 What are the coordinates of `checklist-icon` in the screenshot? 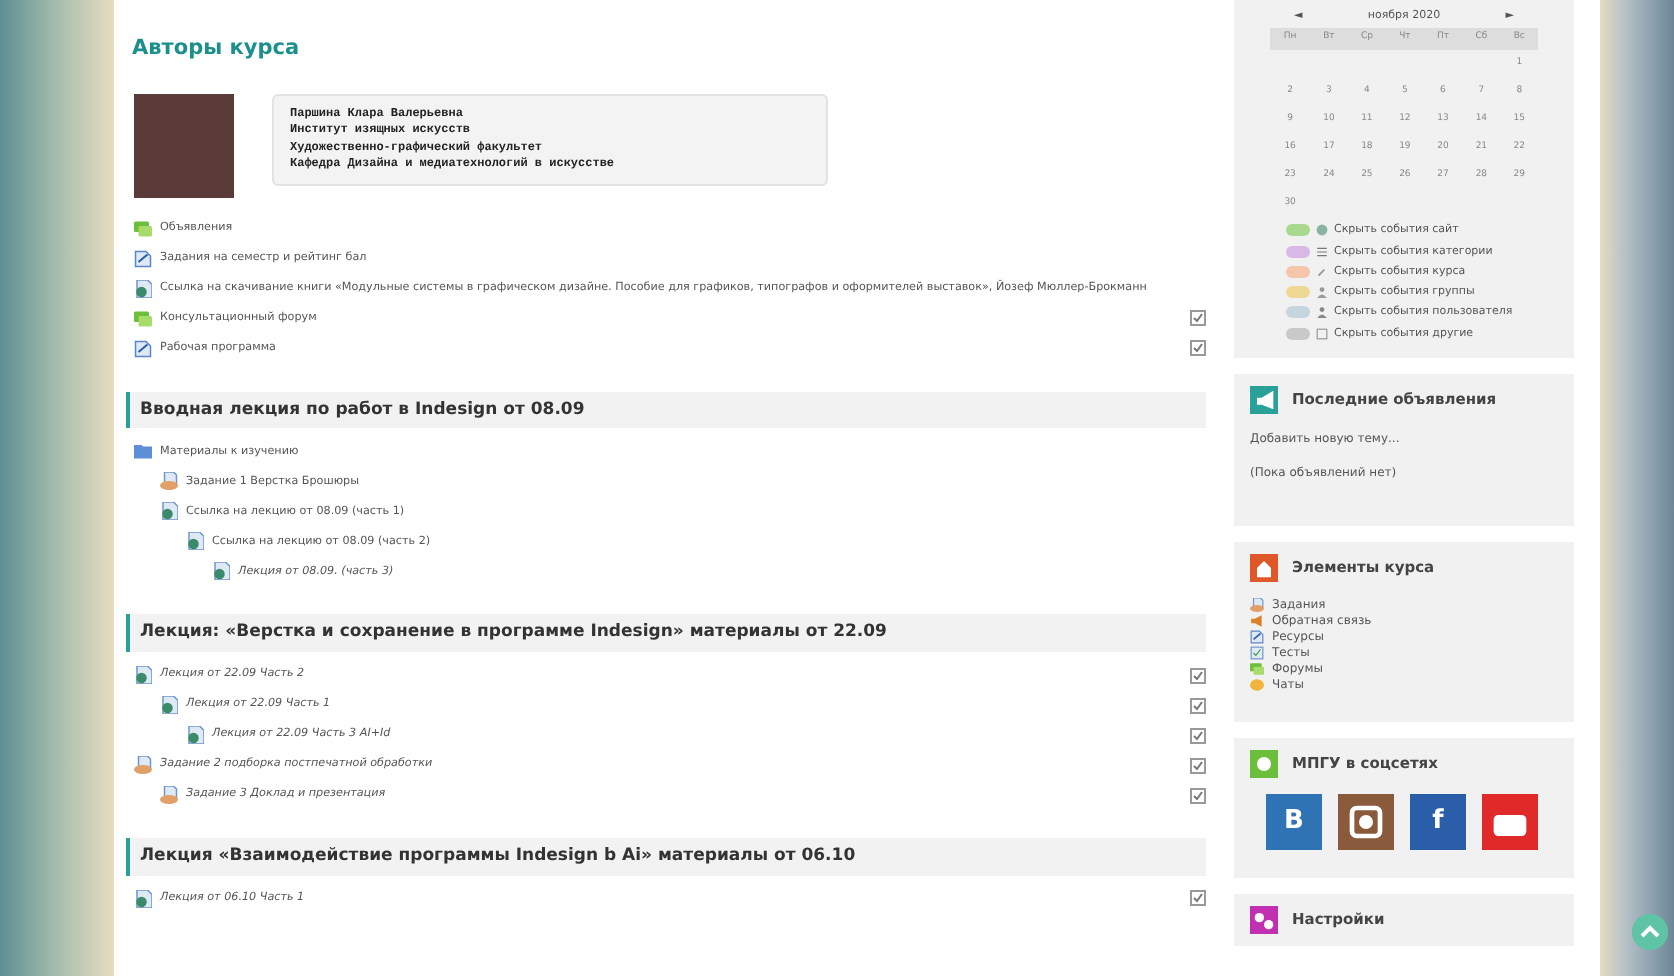 It's located at (1257, 653).